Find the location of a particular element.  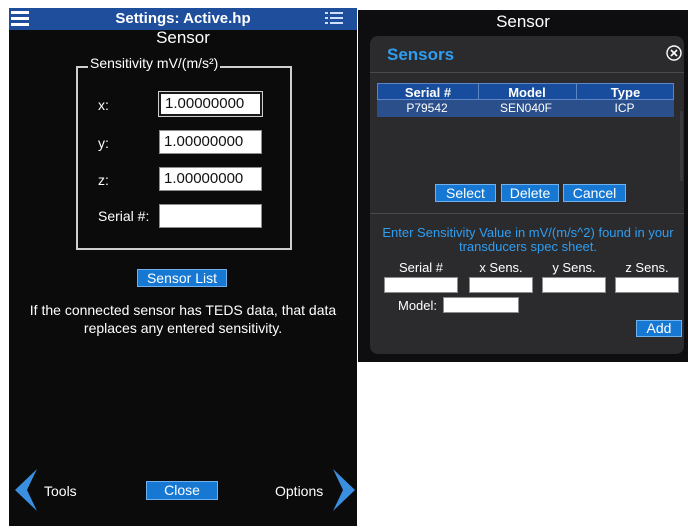

z-label: z: is located at coordinates (103, 180).